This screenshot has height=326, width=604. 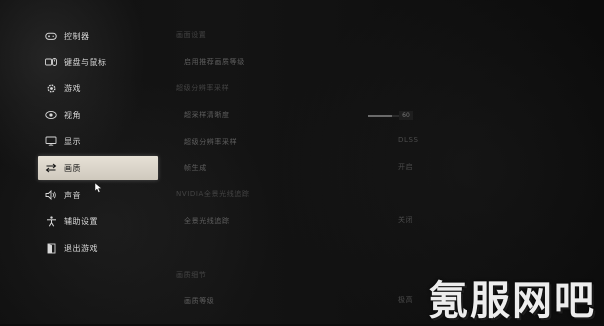 What do you see at coordinates (408, 140) in the screenshot?
I see `setting-value-super-resolution: DLSS` at bounding box center [408, 140].